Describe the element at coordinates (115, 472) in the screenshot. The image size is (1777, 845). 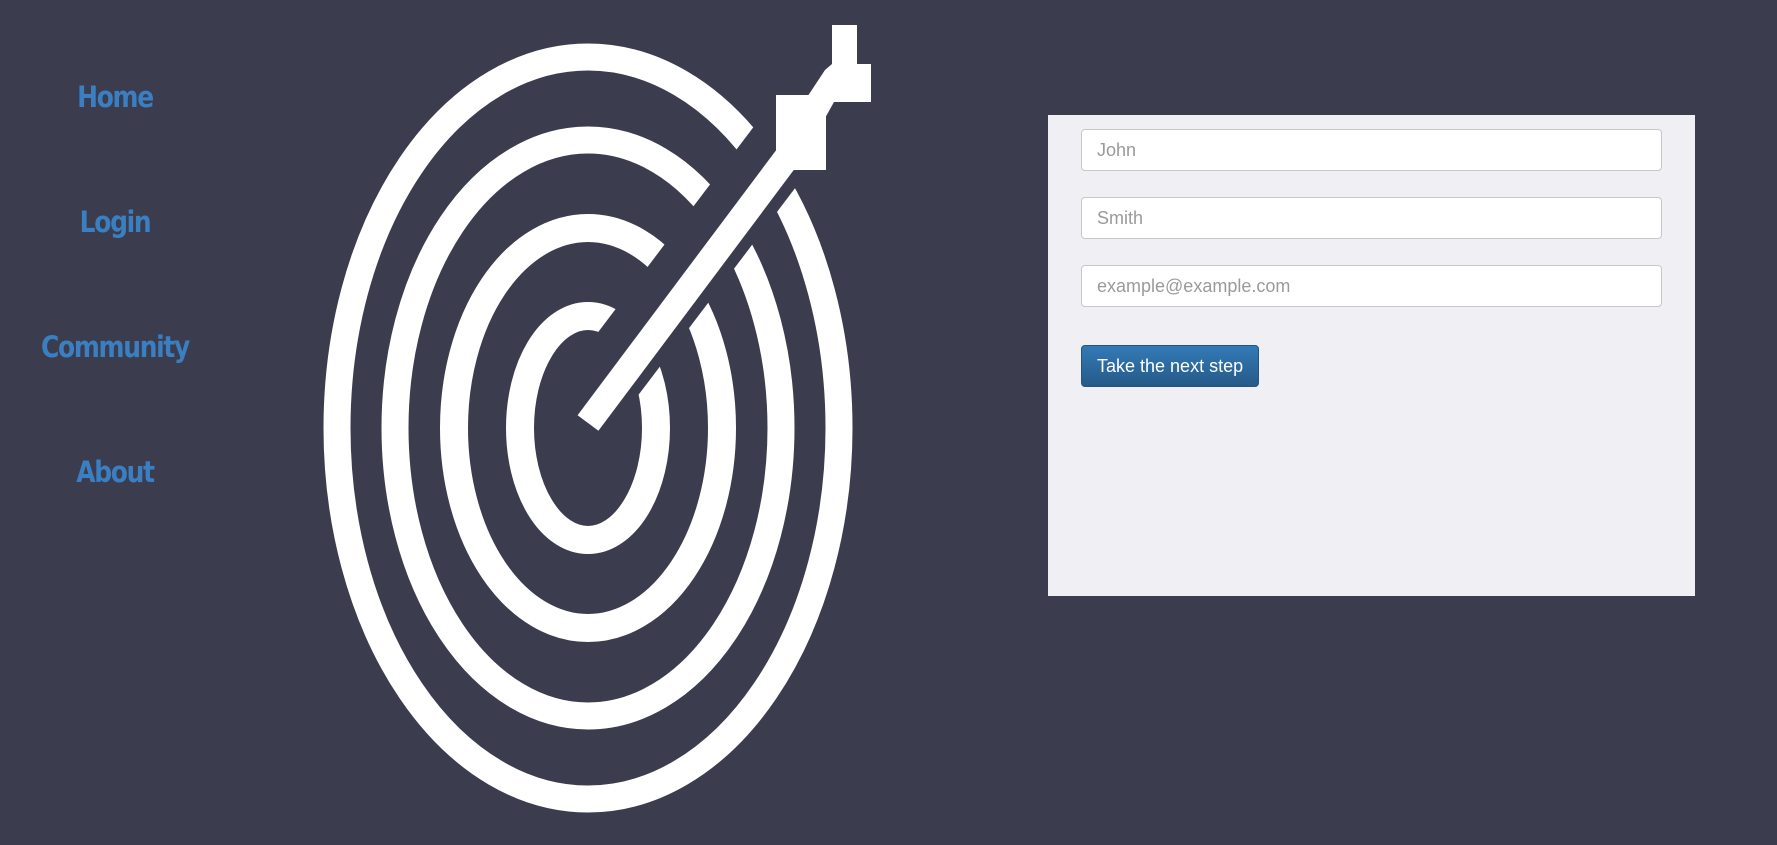
I see `nav-about-link: About` at that location.